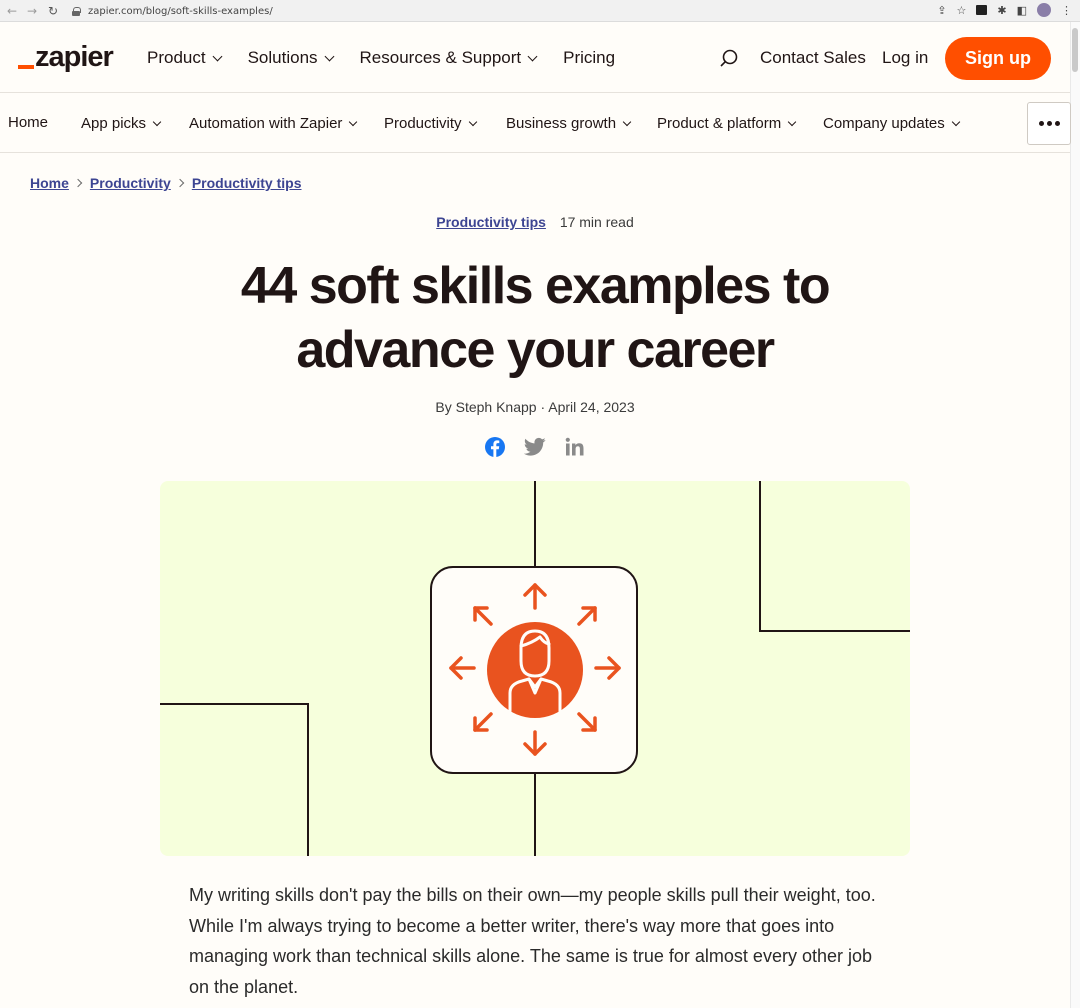  What do you see at coordinates (180, 11) in the screenshot?
I see `url-text: zapier.com/blog/soft-skills-examples/` at bounding box center [180, 11].